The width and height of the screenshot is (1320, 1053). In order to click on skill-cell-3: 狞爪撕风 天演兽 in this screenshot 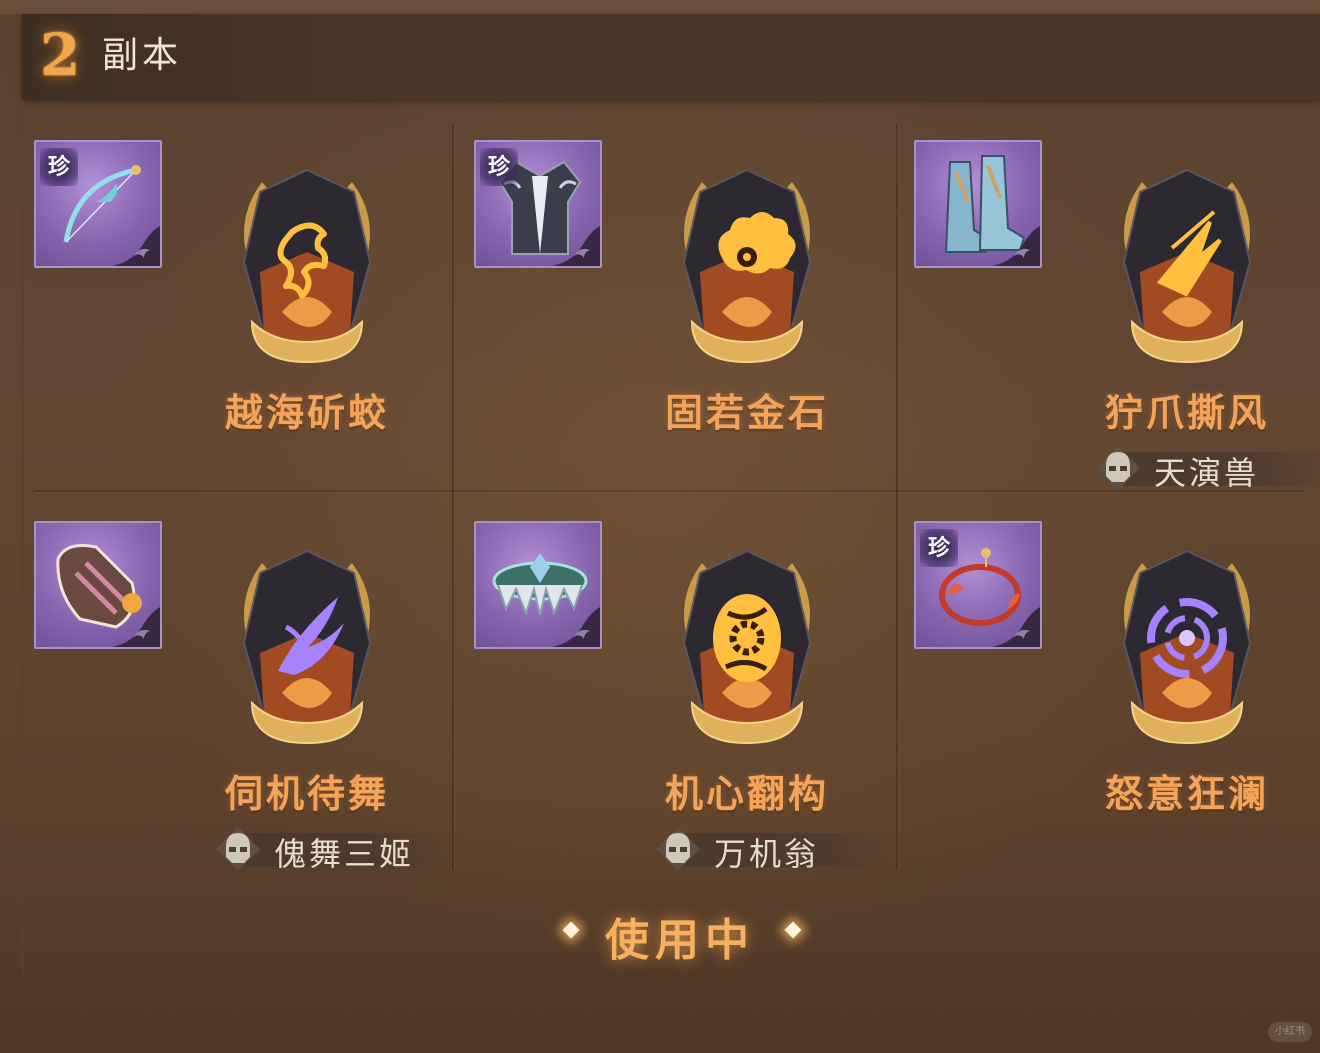, I will do `click(1111, 296)`.